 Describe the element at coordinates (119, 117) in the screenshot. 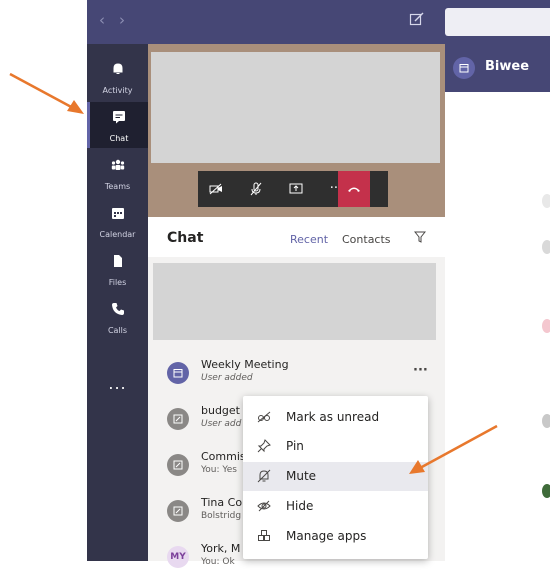

I see `chat-icon` at that location.